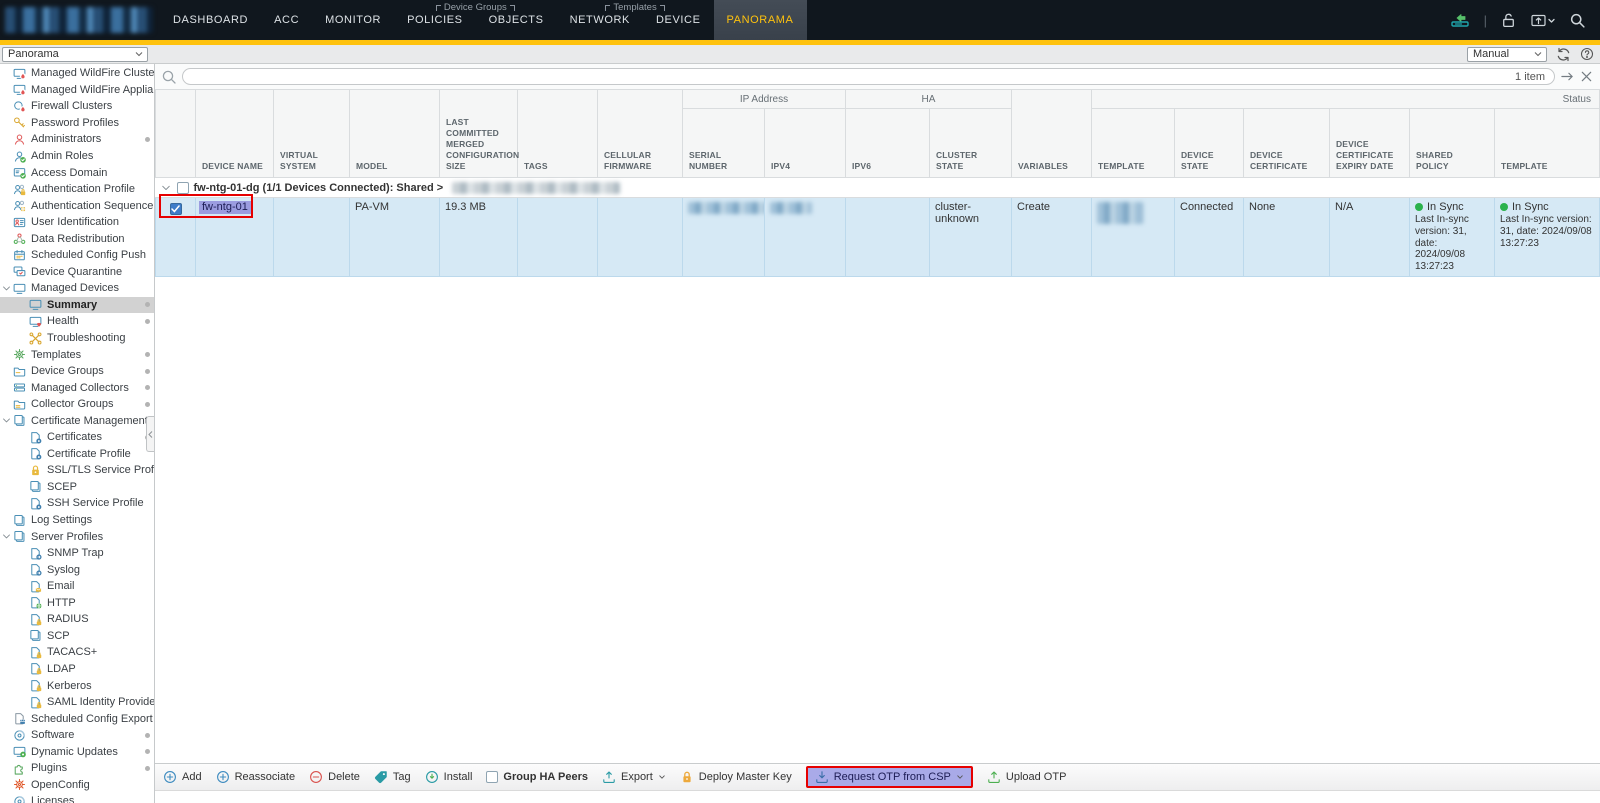 This screenshot has width=1600, height=803. What do you see at coordinates (1543, 20) in the screenshot?
I see `save-icon` at bounding box center [1543, 20].